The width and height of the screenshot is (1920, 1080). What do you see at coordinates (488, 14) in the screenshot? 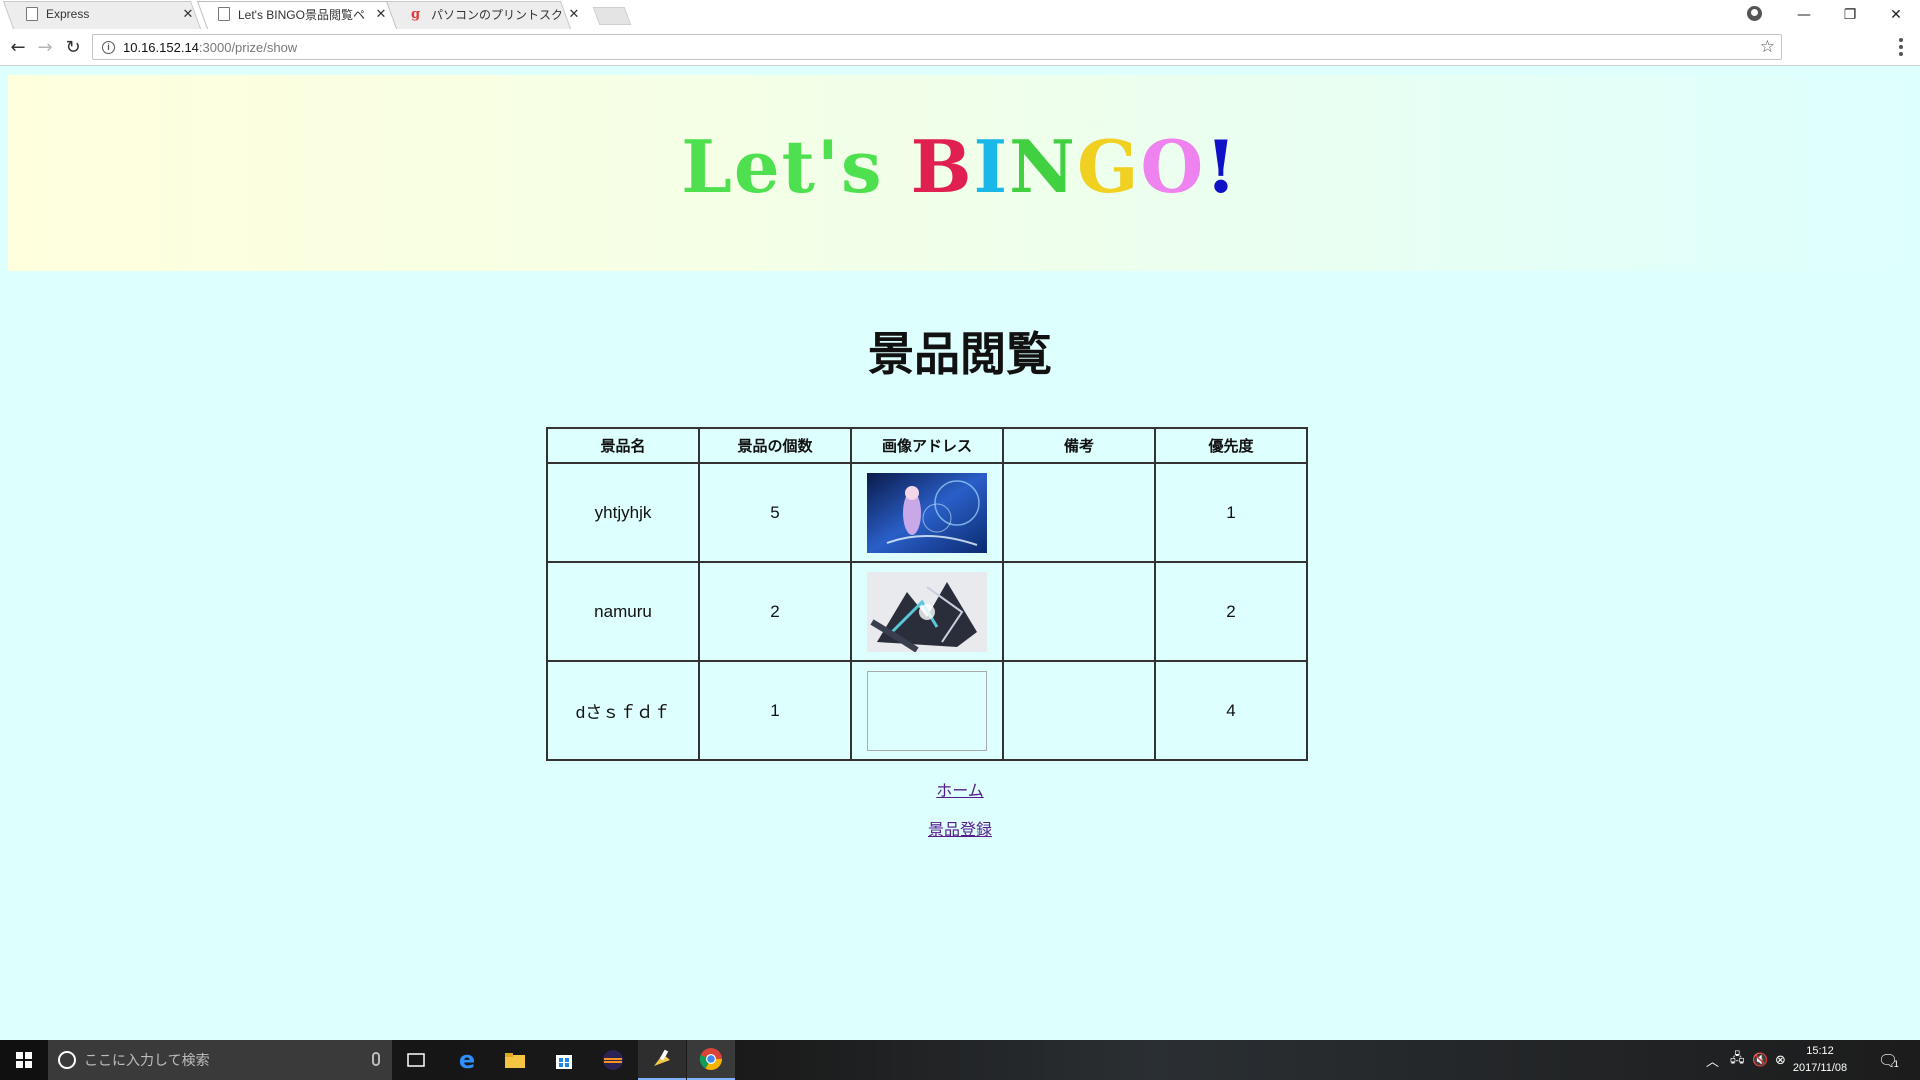
I see `tab-search-label: g パソコンのプリントスクリーンで` at bounding box center [488, 14].